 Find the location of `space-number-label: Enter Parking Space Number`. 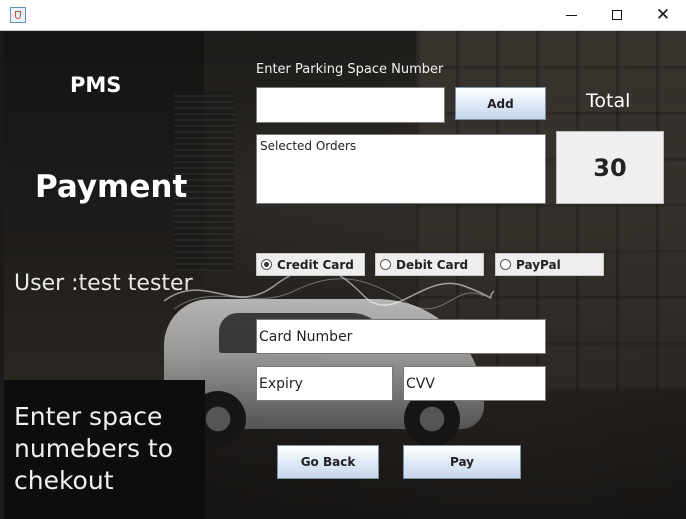

space-number-label: Enter Parking Space Number is located at coordinates (350, 69).